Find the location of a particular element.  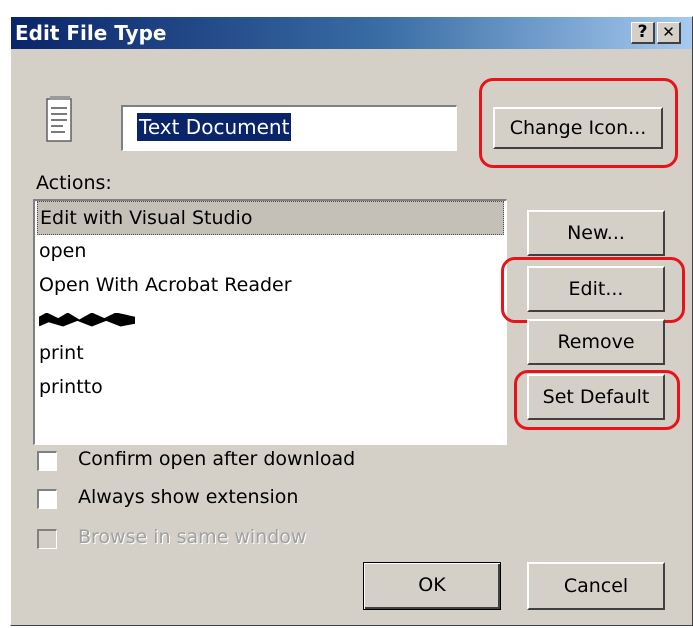

edit-highlight is located at coordinates (593, 290).